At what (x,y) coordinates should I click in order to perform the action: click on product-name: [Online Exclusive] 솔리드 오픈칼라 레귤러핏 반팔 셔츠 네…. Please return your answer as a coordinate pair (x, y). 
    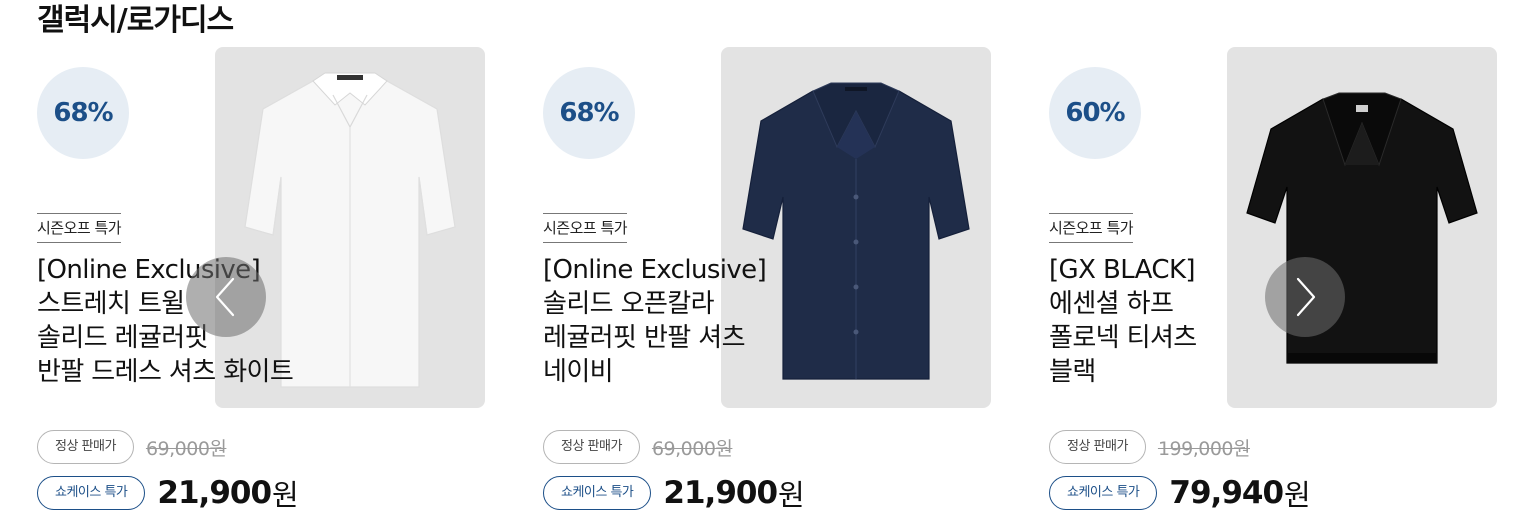
    Looking at the image, I should click on (693, 321).